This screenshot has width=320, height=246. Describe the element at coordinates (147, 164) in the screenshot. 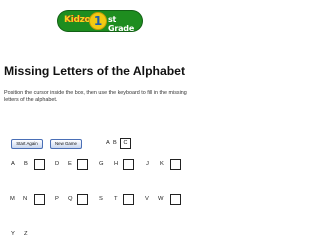

I see `letter-j: J` at that location.